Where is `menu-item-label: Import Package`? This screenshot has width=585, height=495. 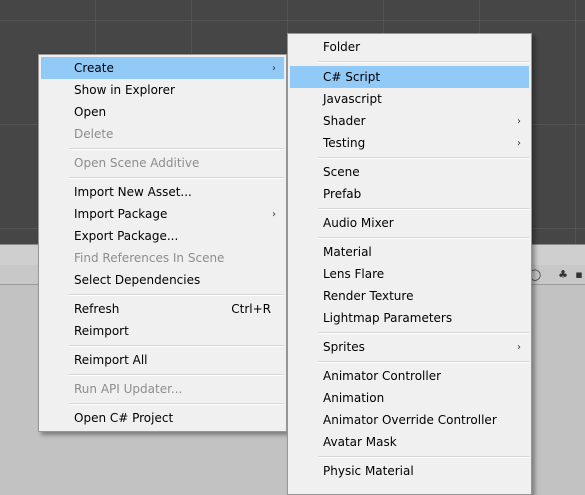
menu-item-label: Import Package is located at coordinates (121, 214).